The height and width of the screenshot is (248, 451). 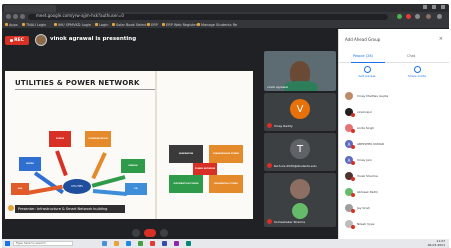 I want to click on diagram-box: DISTRIBUTION POWER, so click(x=186, y=184).